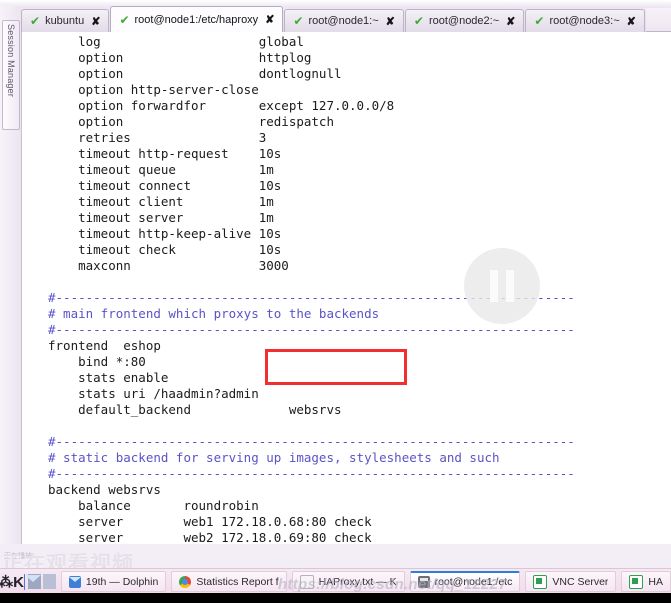 The height and width of the screenshot is (603, 671). I want to click on session-manager-tab: Session Manager, so click(11, 75).